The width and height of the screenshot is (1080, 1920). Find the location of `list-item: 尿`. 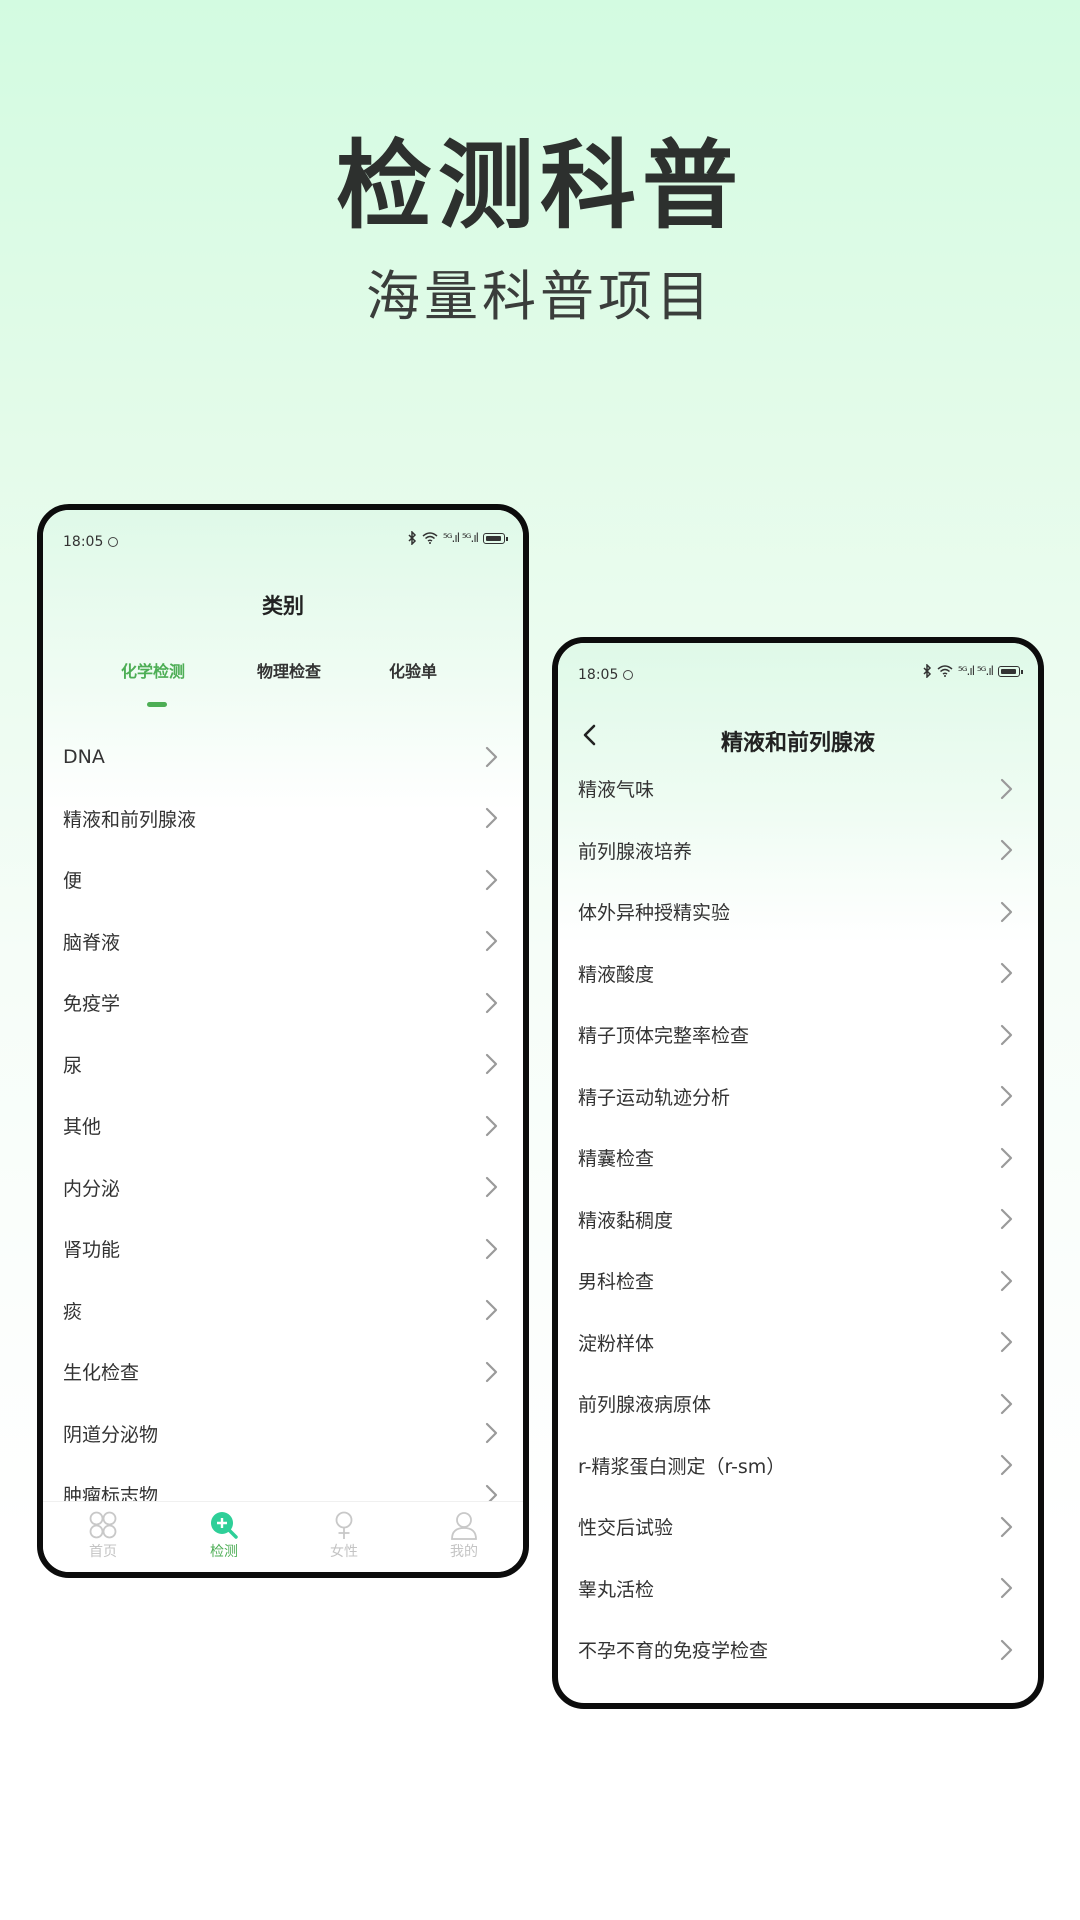

list-item: 尿 is located at coordinates (283, 1065).